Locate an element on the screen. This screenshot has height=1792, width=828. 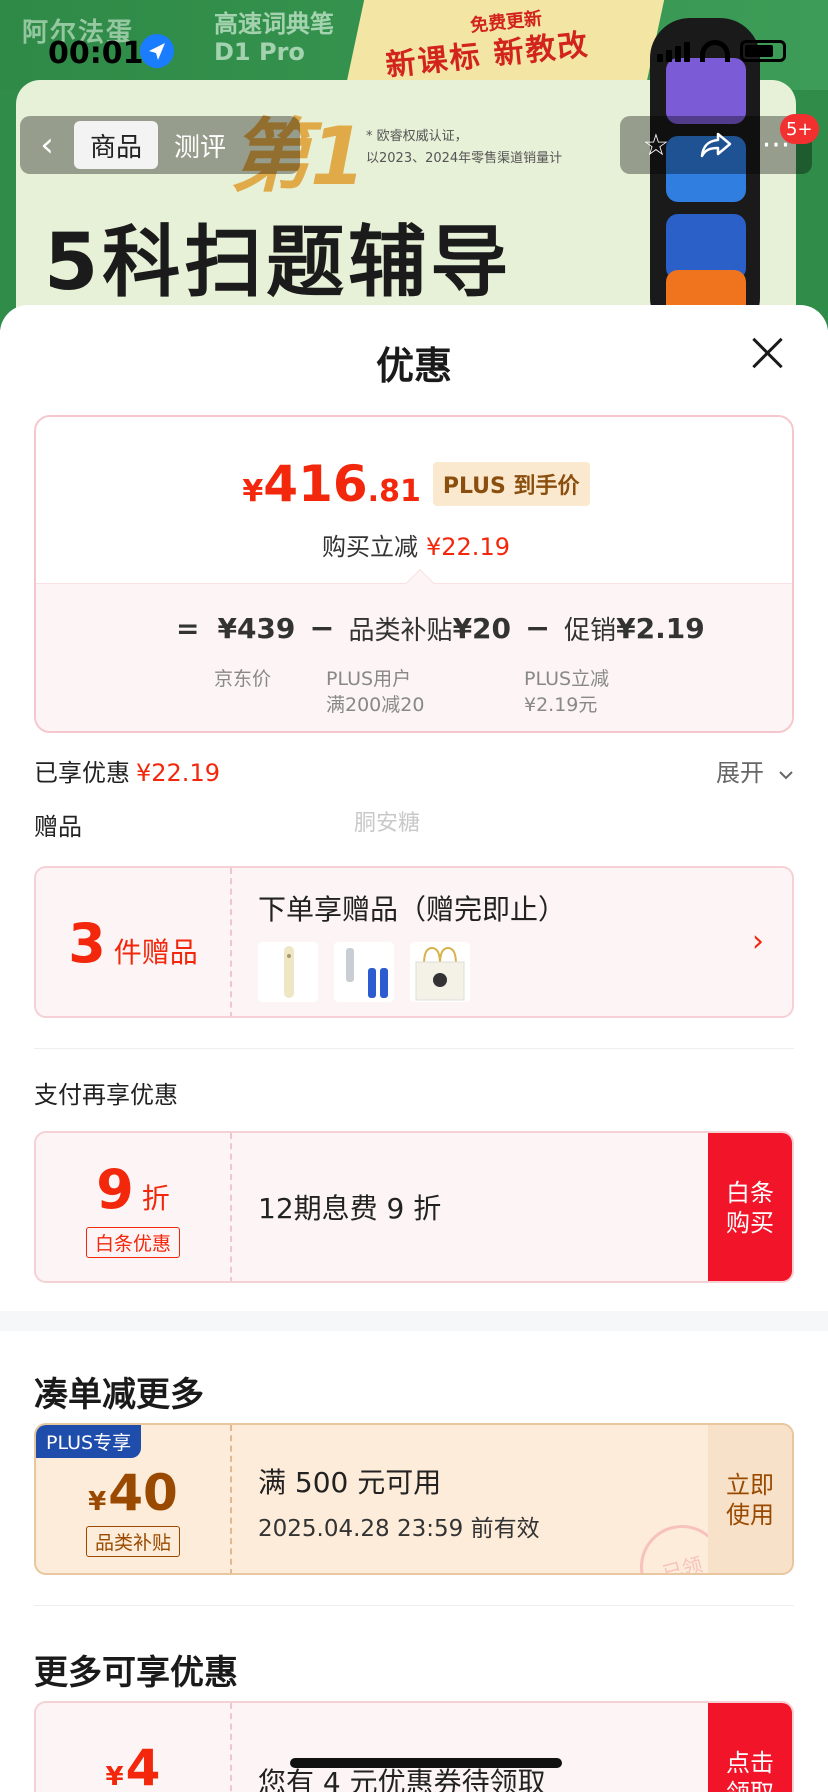
subsidy-value: ¥20 is located at coordinates (482, 628).